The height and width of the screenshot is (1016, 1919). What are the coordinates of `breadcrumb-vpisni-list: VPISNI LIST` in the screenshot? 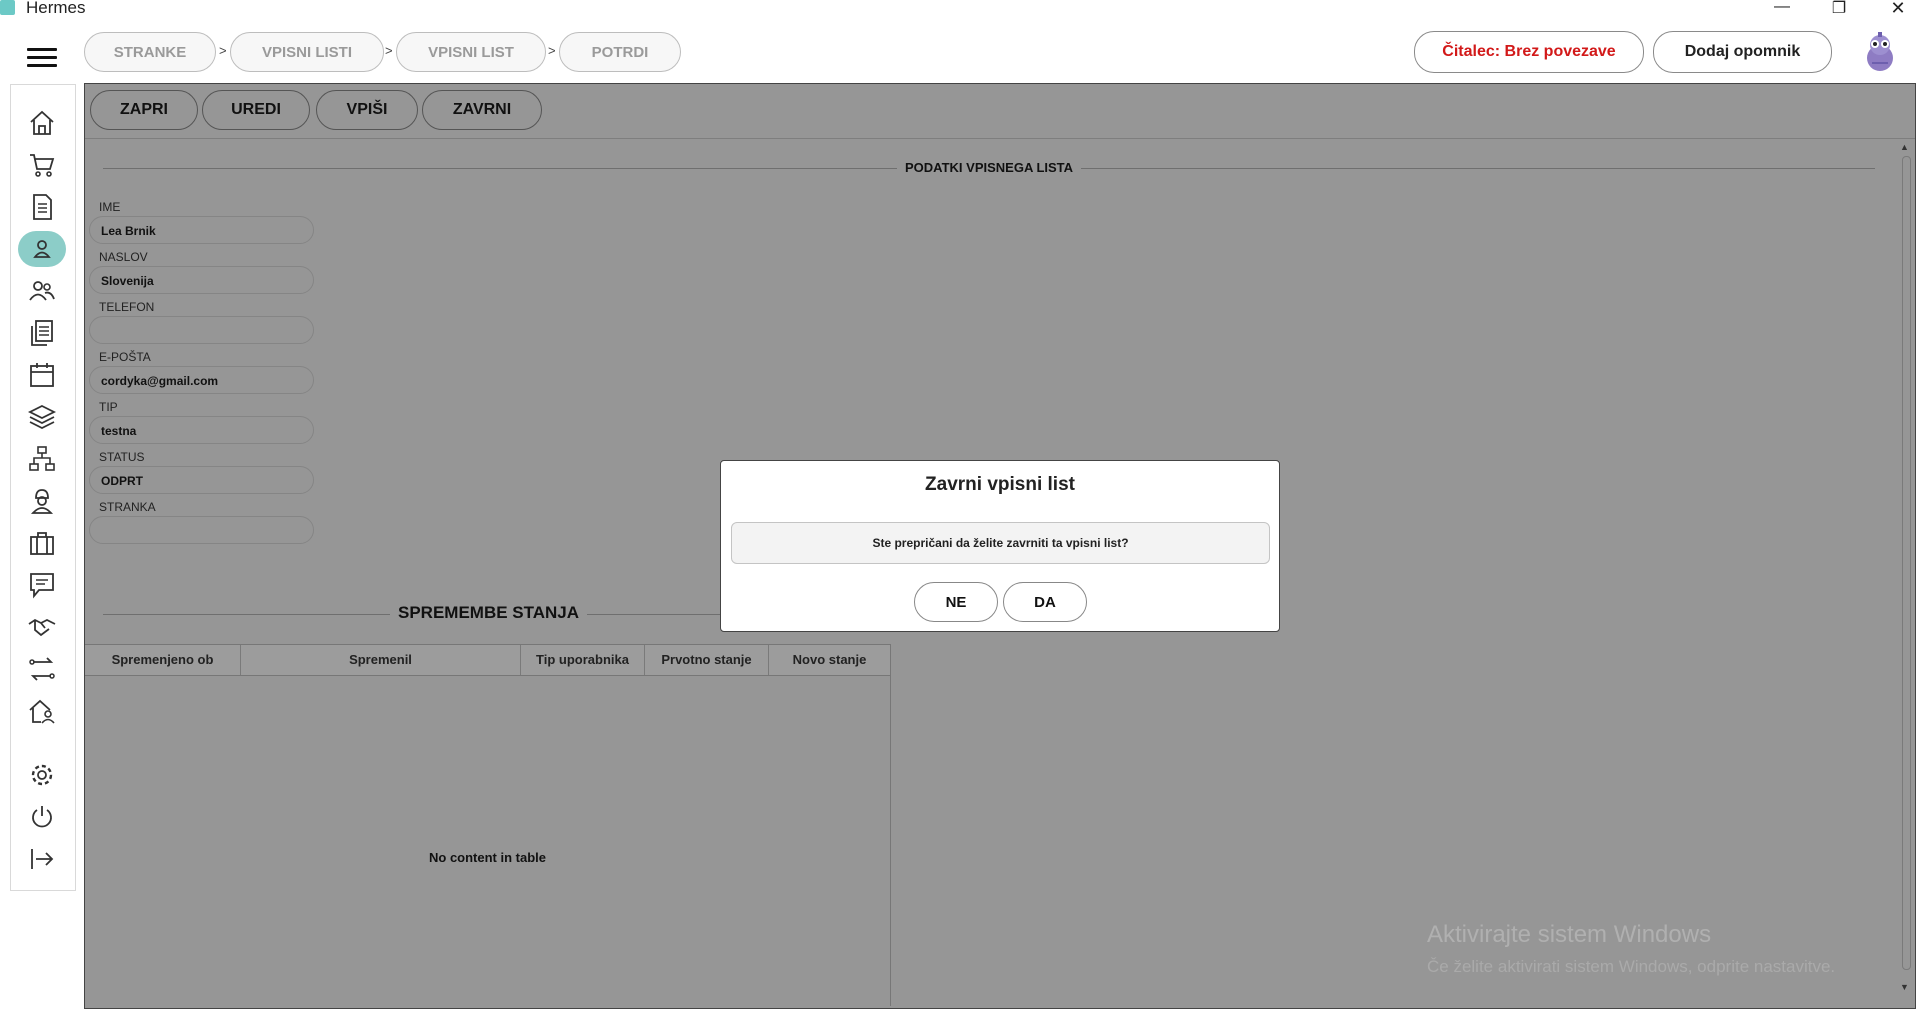 It's located at (471, 52).